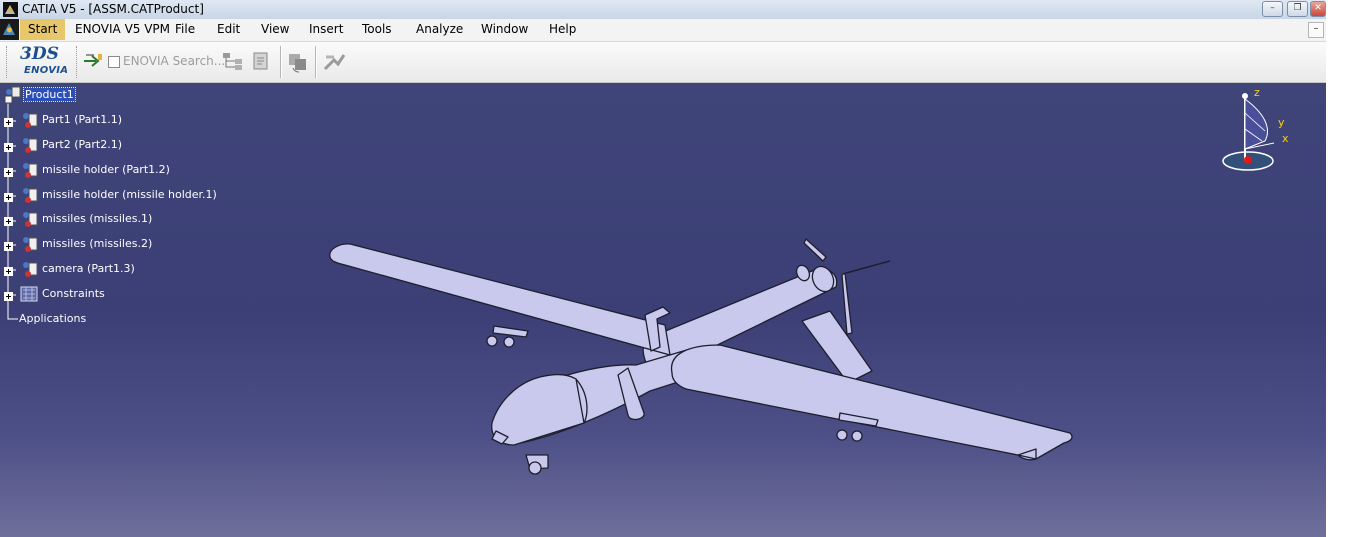 This screenshot has width=1366, height=537. Describe the element at coordinates (275, 29) in the screenshot. I see `menu-view: View` at that location.